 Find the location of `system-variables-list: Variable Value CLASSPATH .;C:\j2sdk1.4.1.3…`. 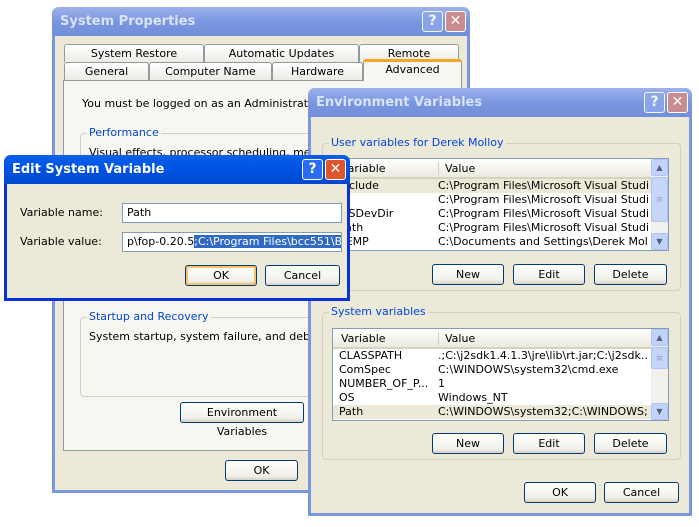

system-variables-list: Variable Value CLASSPATH .;C:\j2sdk1.4.1.3… is located at coordinates (500, 374).